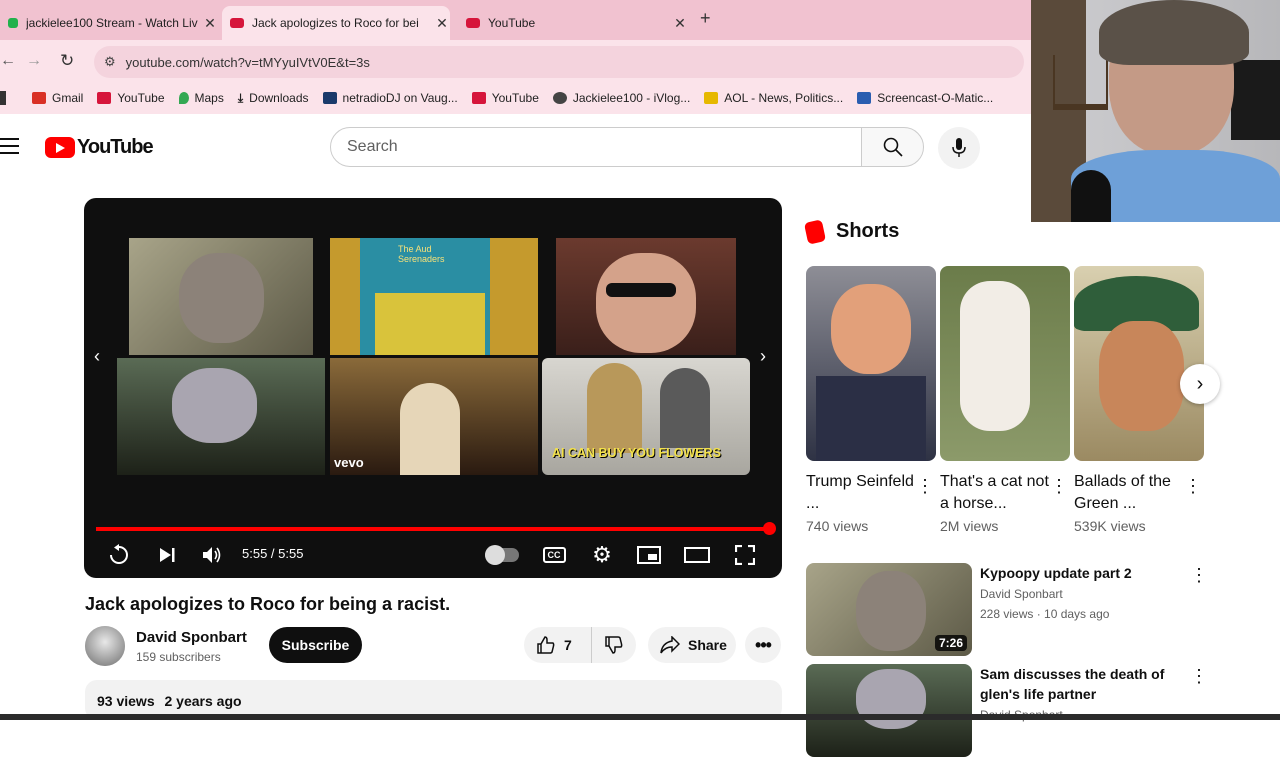 The width and height of the screenshot is (1280, 757). I want to click on settings-button: ⚙, so click(602, 555).